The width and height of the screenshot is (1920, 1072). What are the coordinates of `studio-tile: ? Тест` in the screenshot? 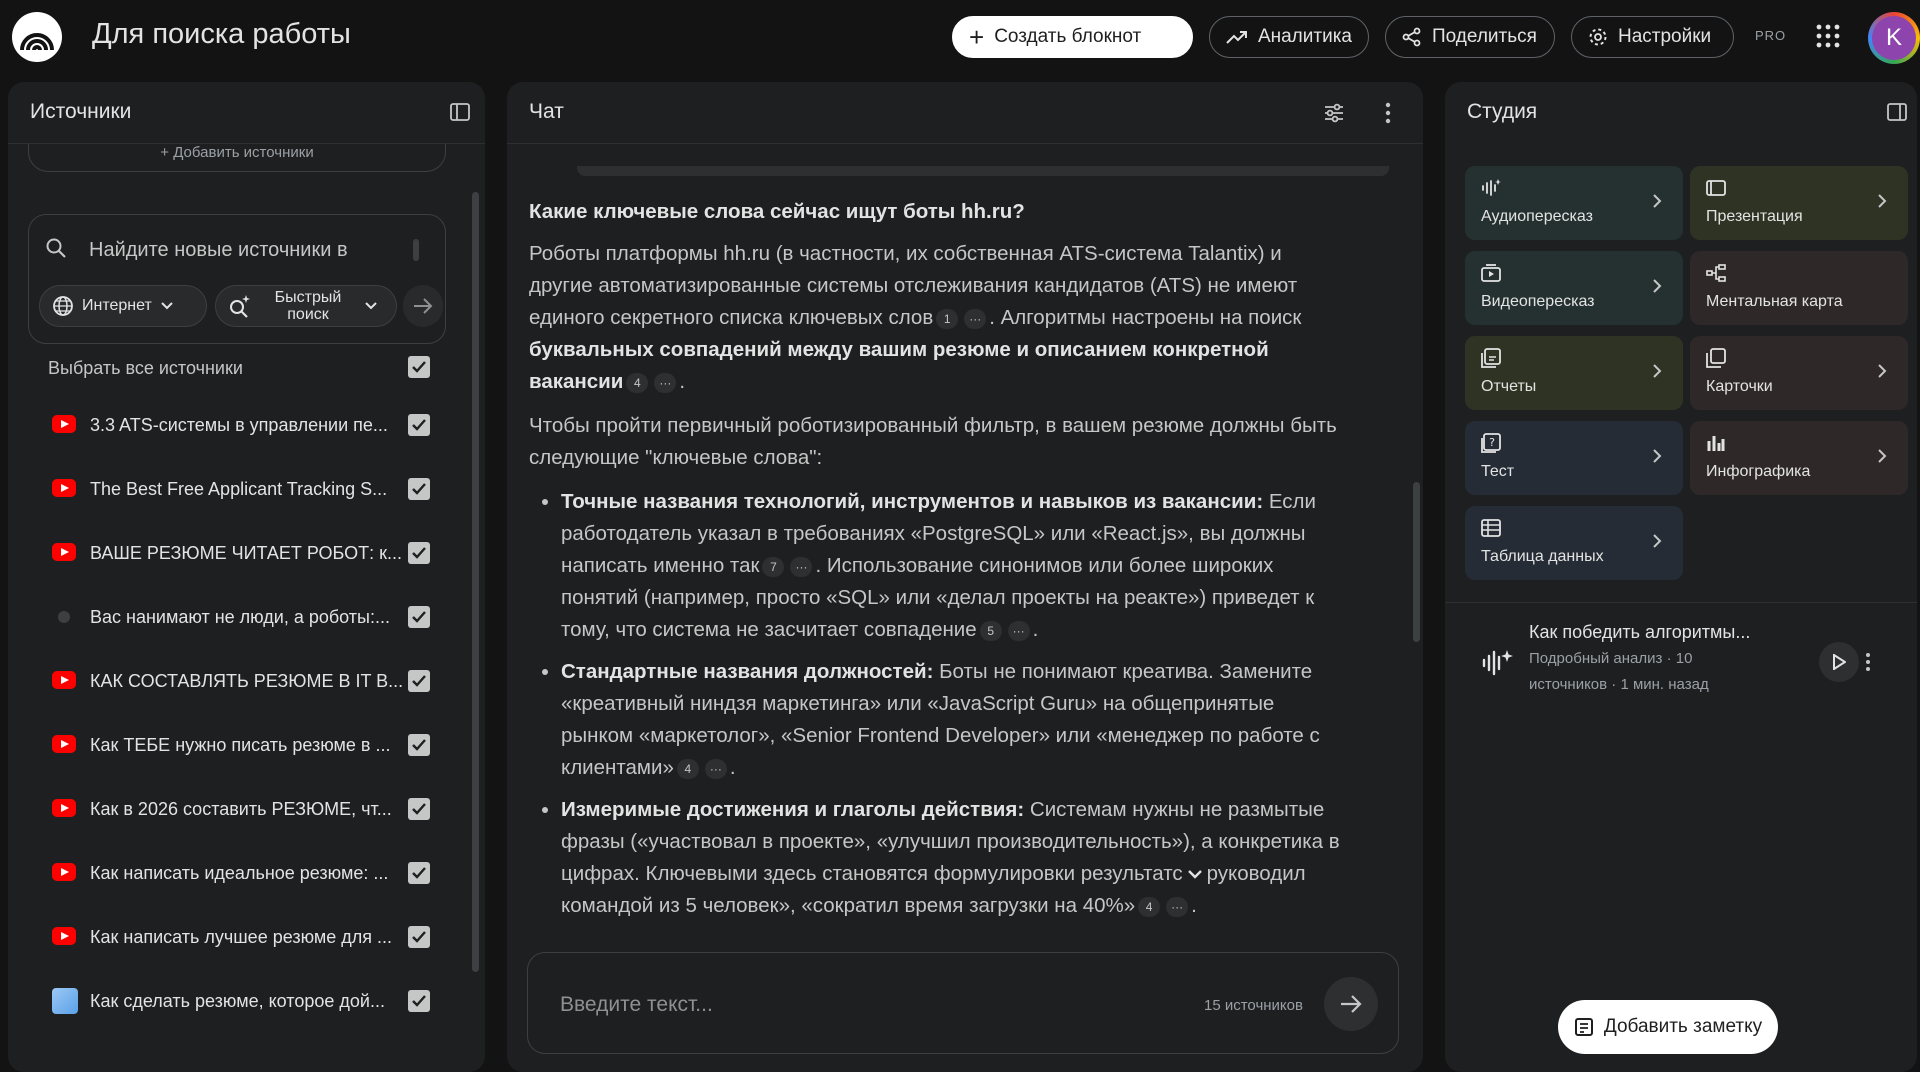 It's located at (1574, 458).